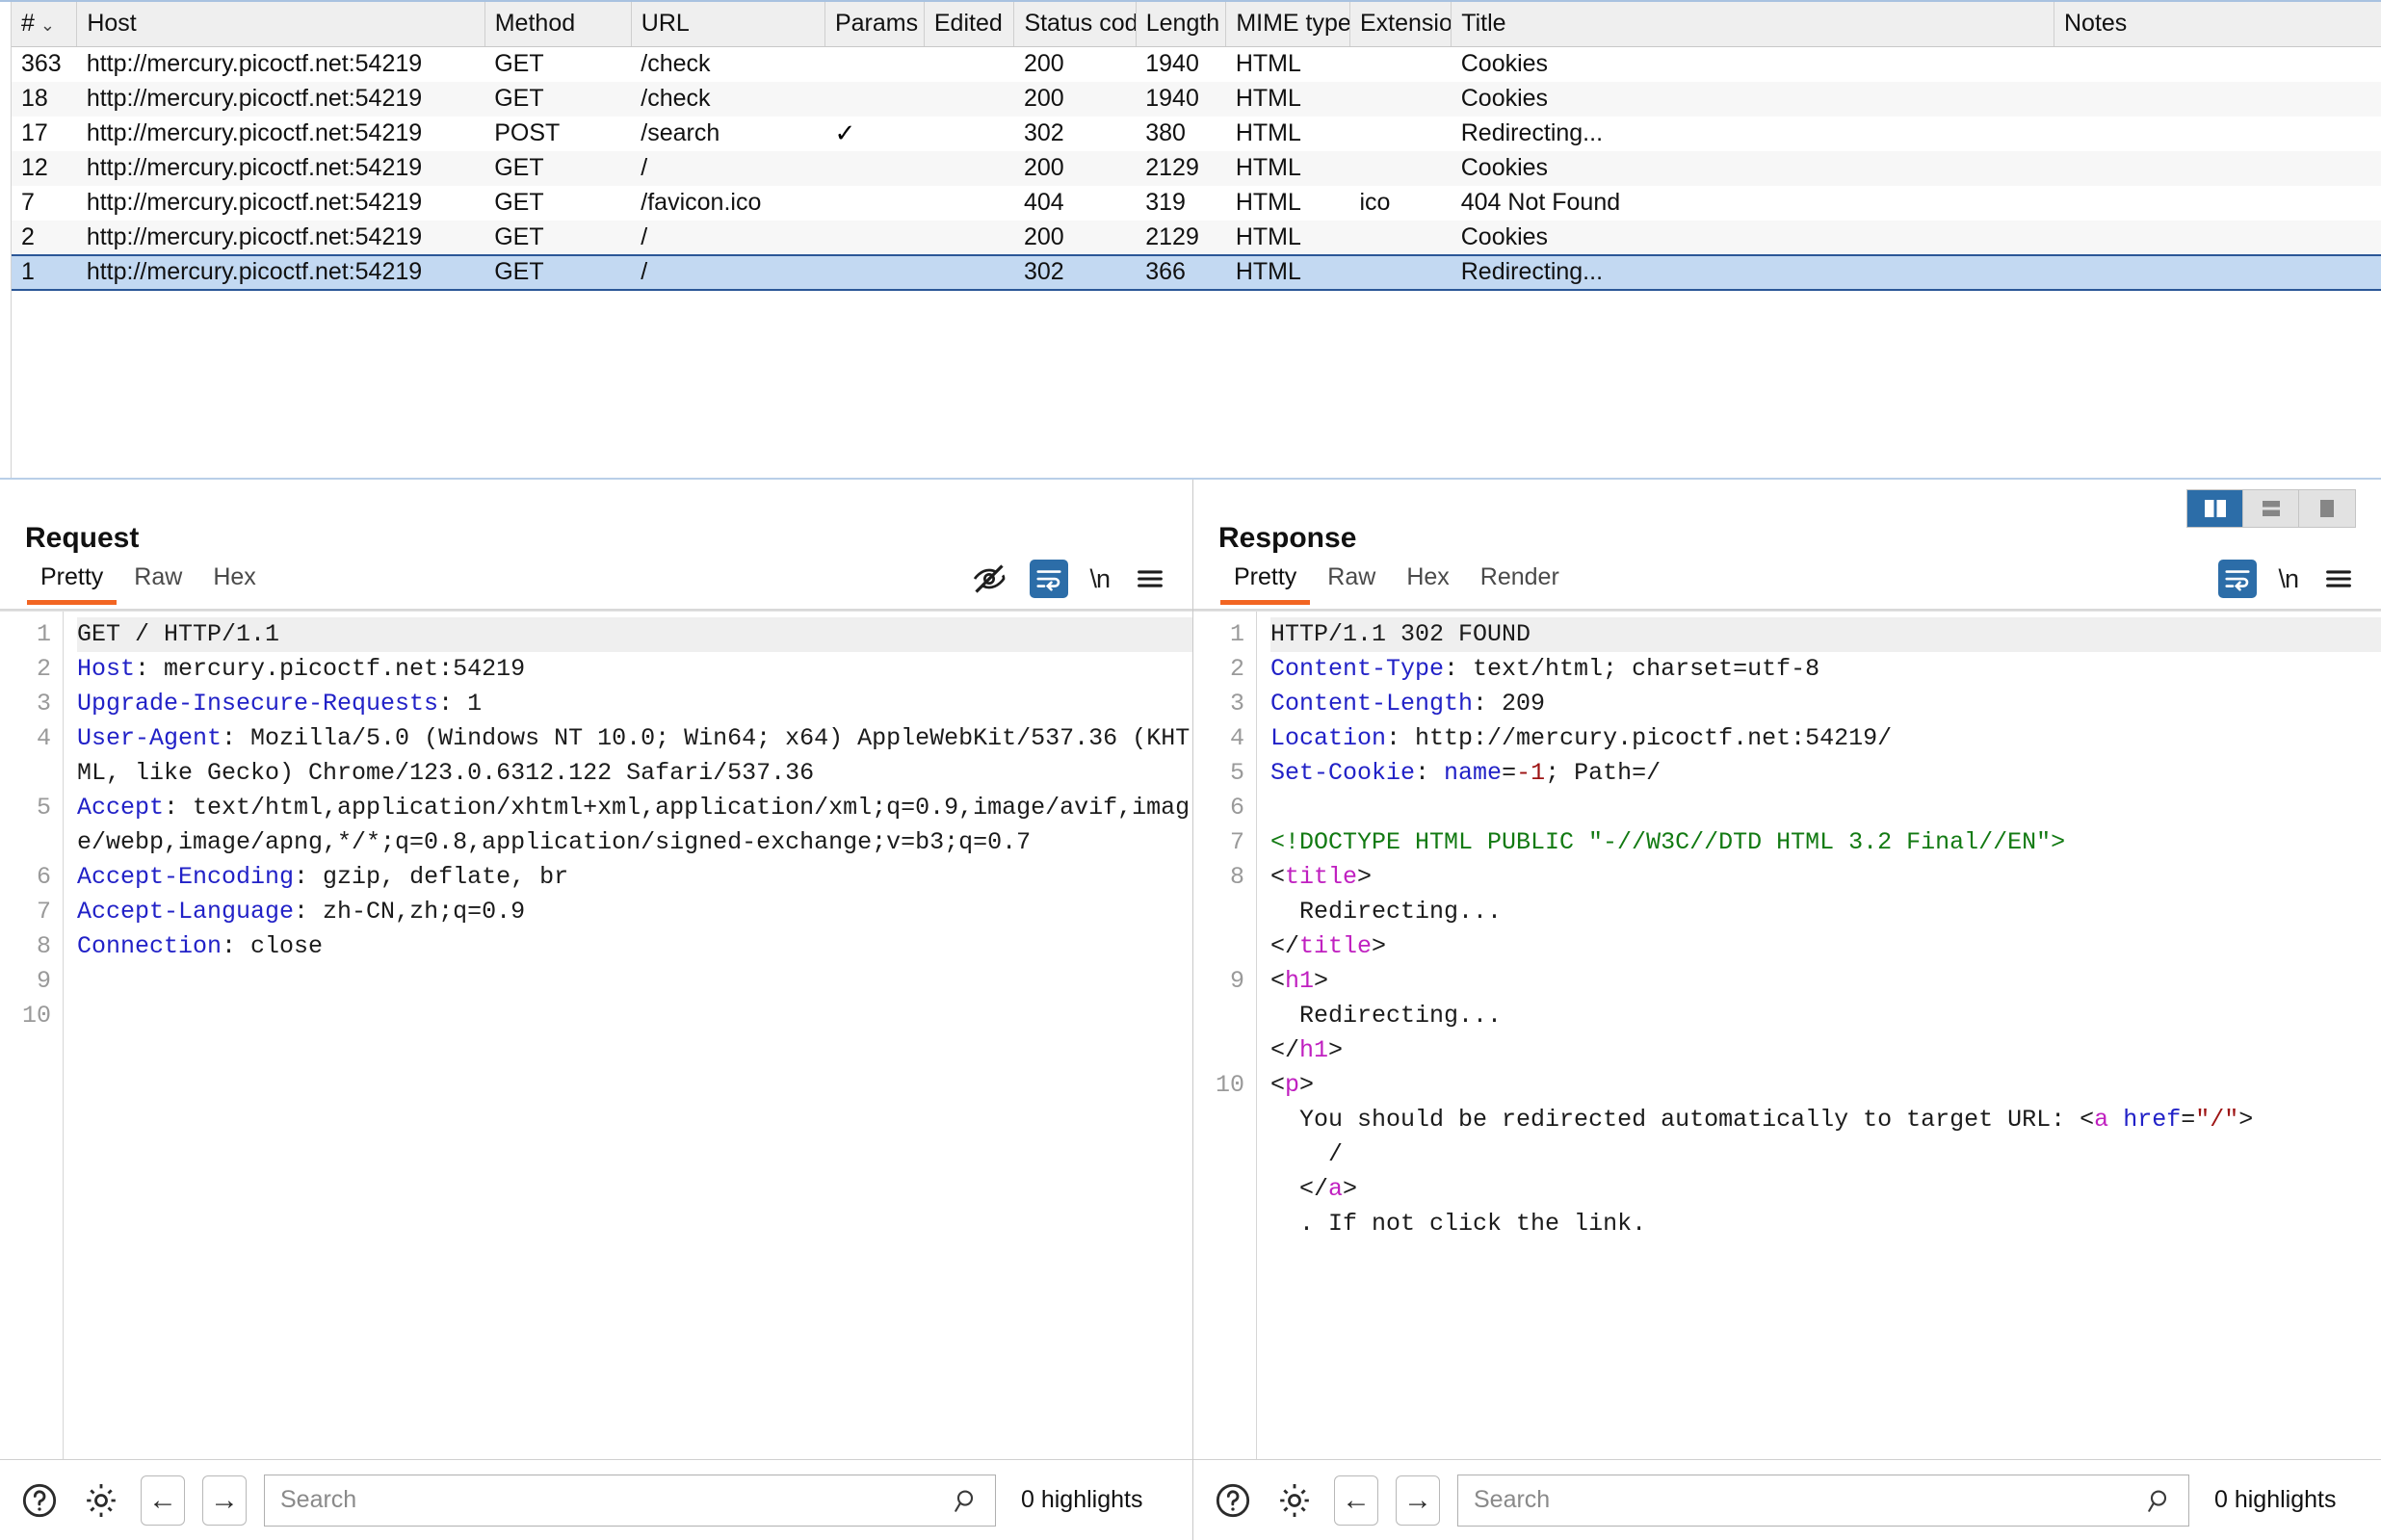  Describe the element at coordinates (44, 168) in the screenshot. I see `cell-num: 12` at that location.